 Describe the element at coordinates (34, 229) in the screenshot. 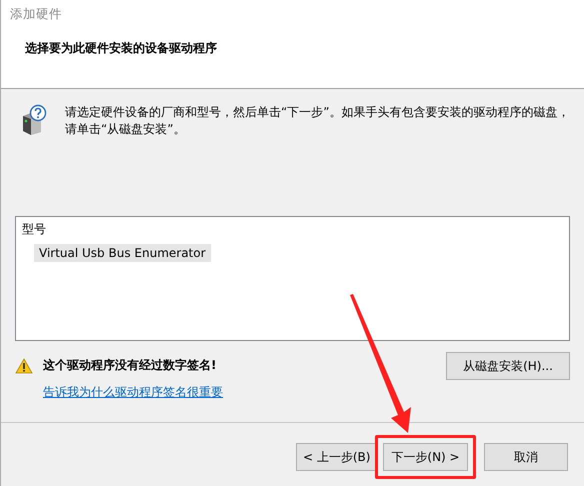

I see `column-header: 型号` at that location.